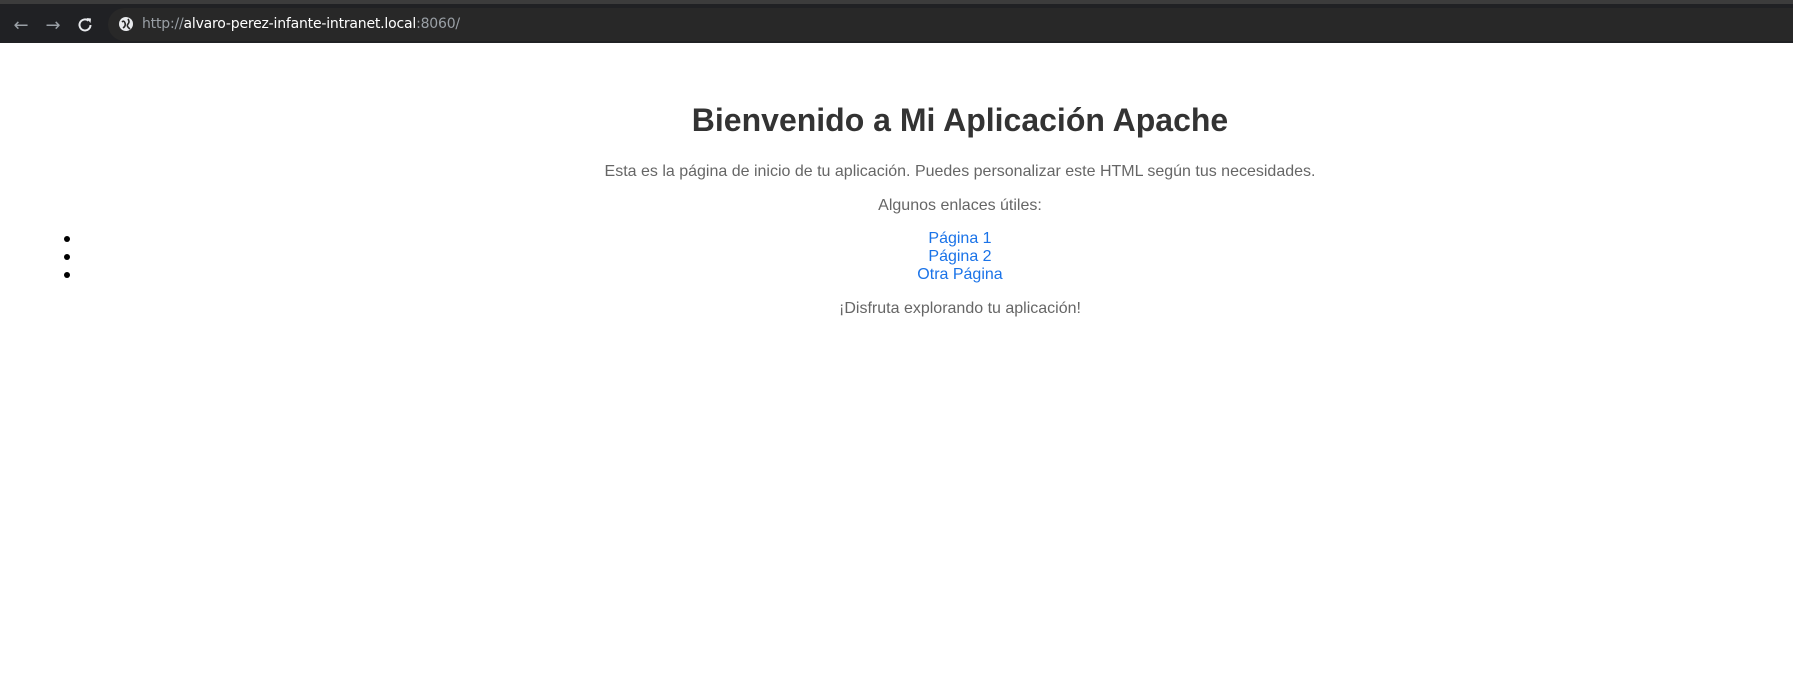  What do you see at coordinates (53, 25) in the screenshot?
I see `forward-arrow-icon: →` at bounding box center [53, 25].